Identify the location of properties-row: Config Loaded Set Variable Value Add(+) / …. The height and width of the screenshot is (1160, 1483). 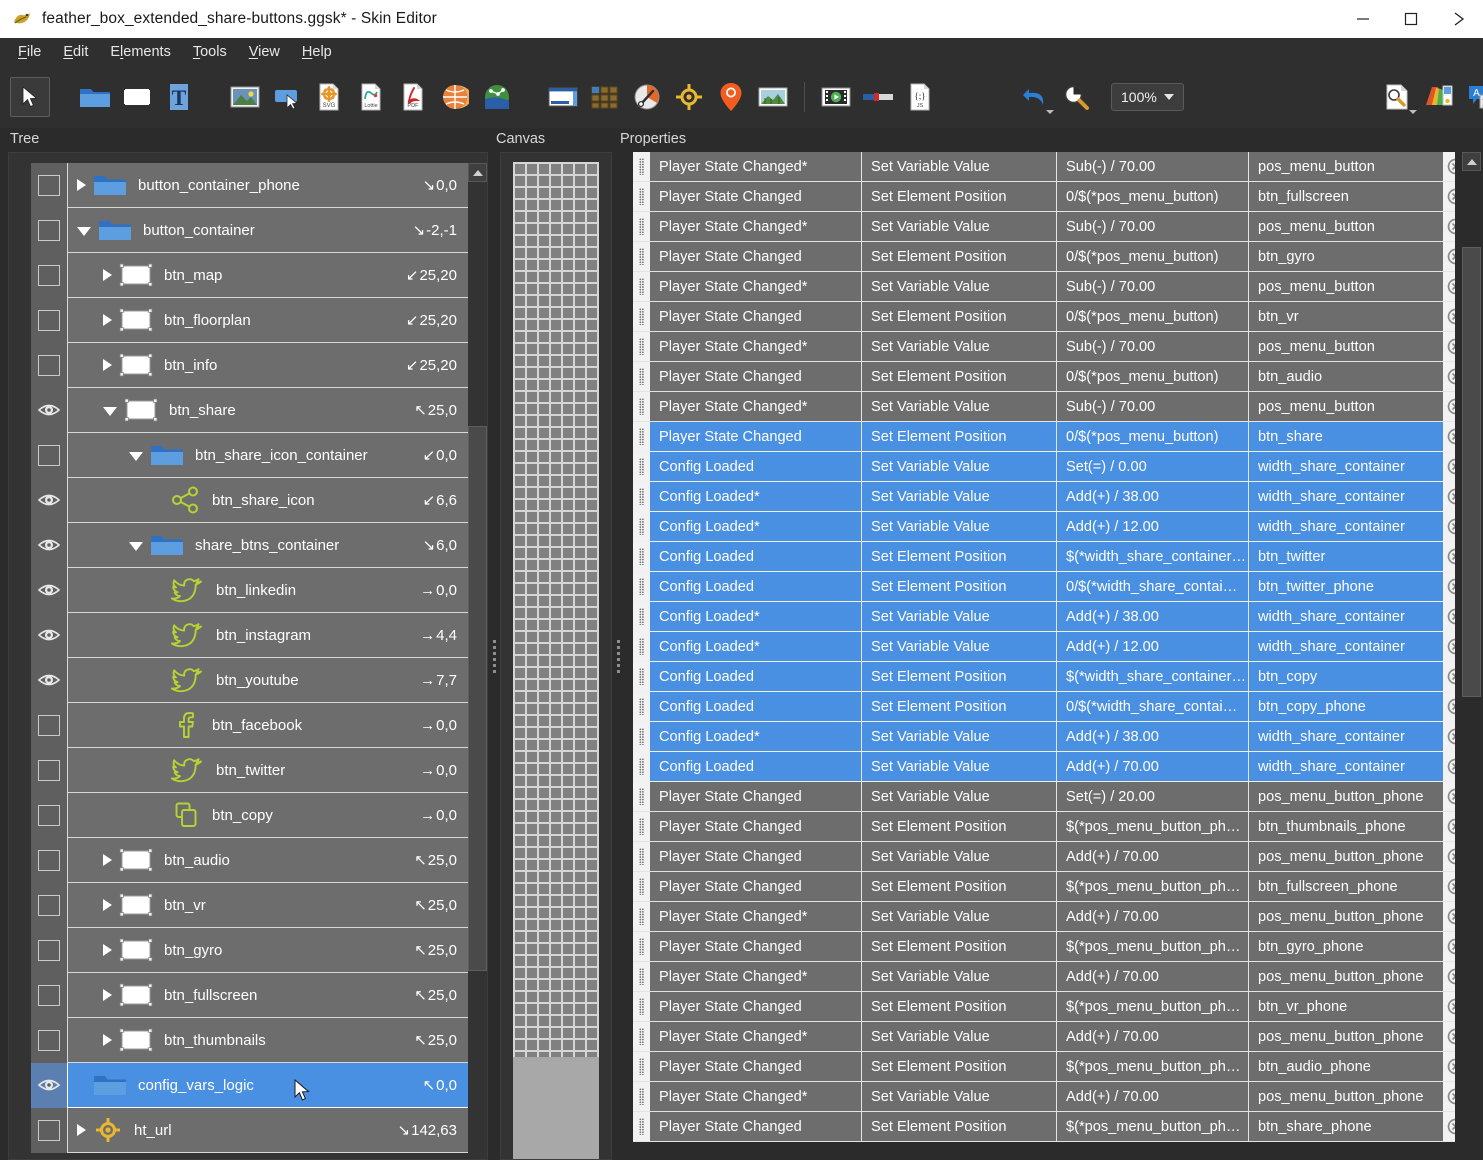
(1044, 767).